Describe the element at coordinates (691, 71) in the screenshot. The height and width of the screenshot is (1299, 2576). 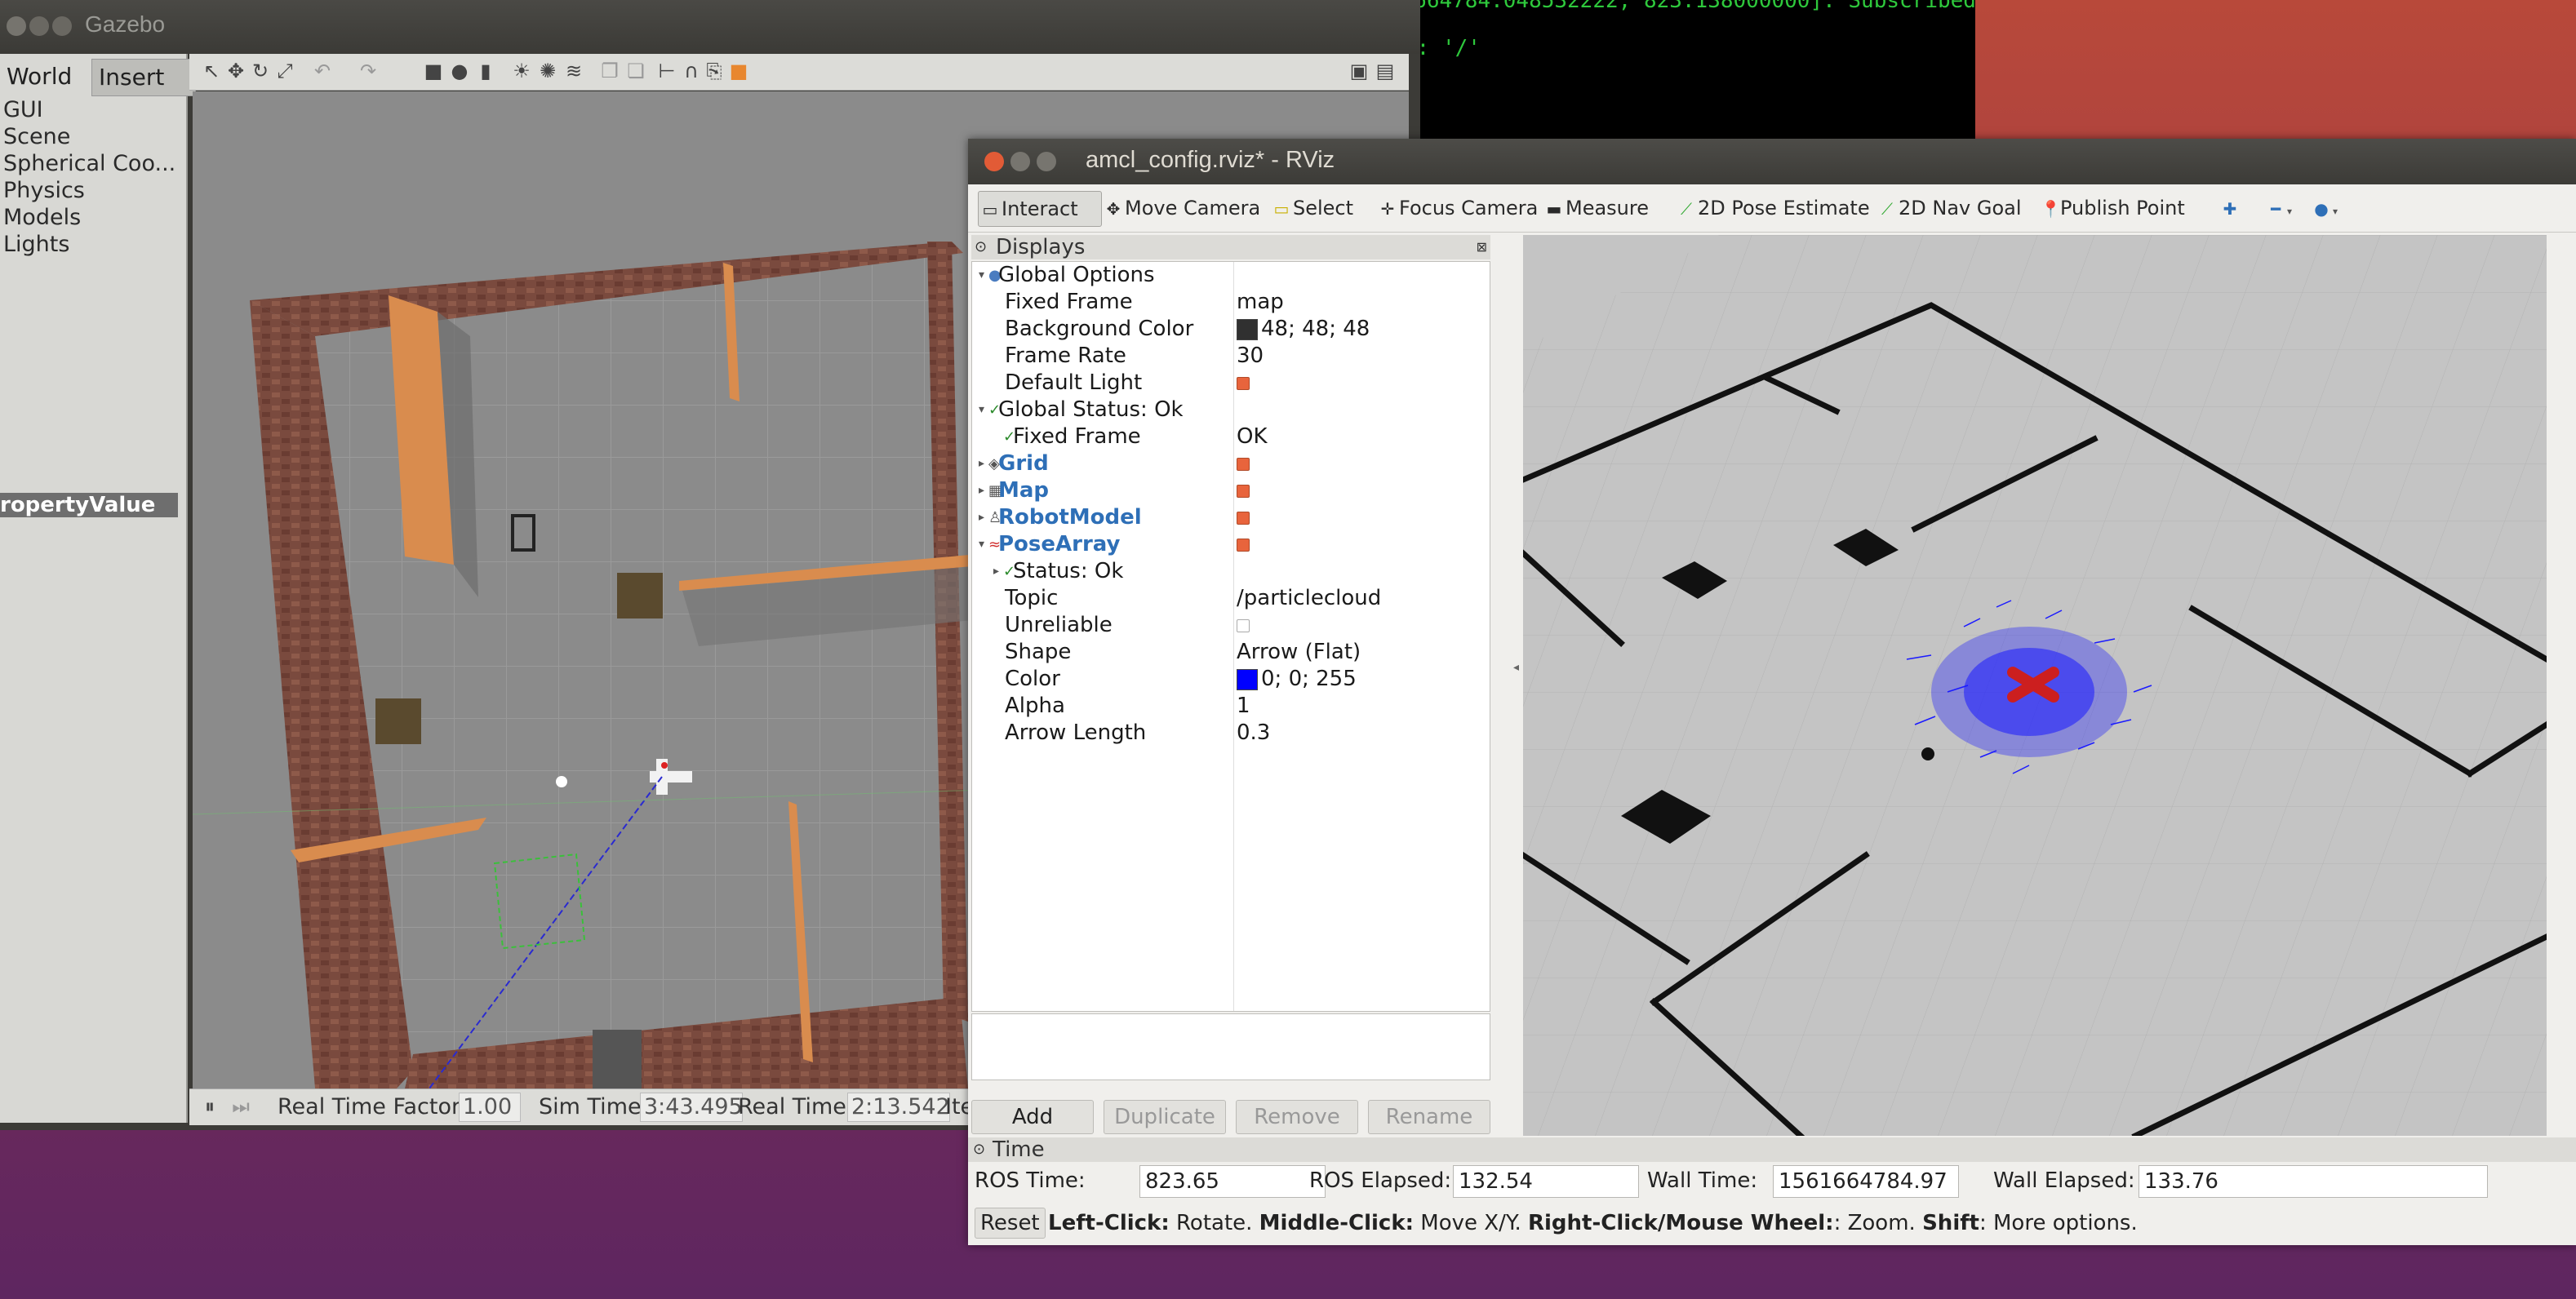
I see `snap-icon: ∩` at that location.